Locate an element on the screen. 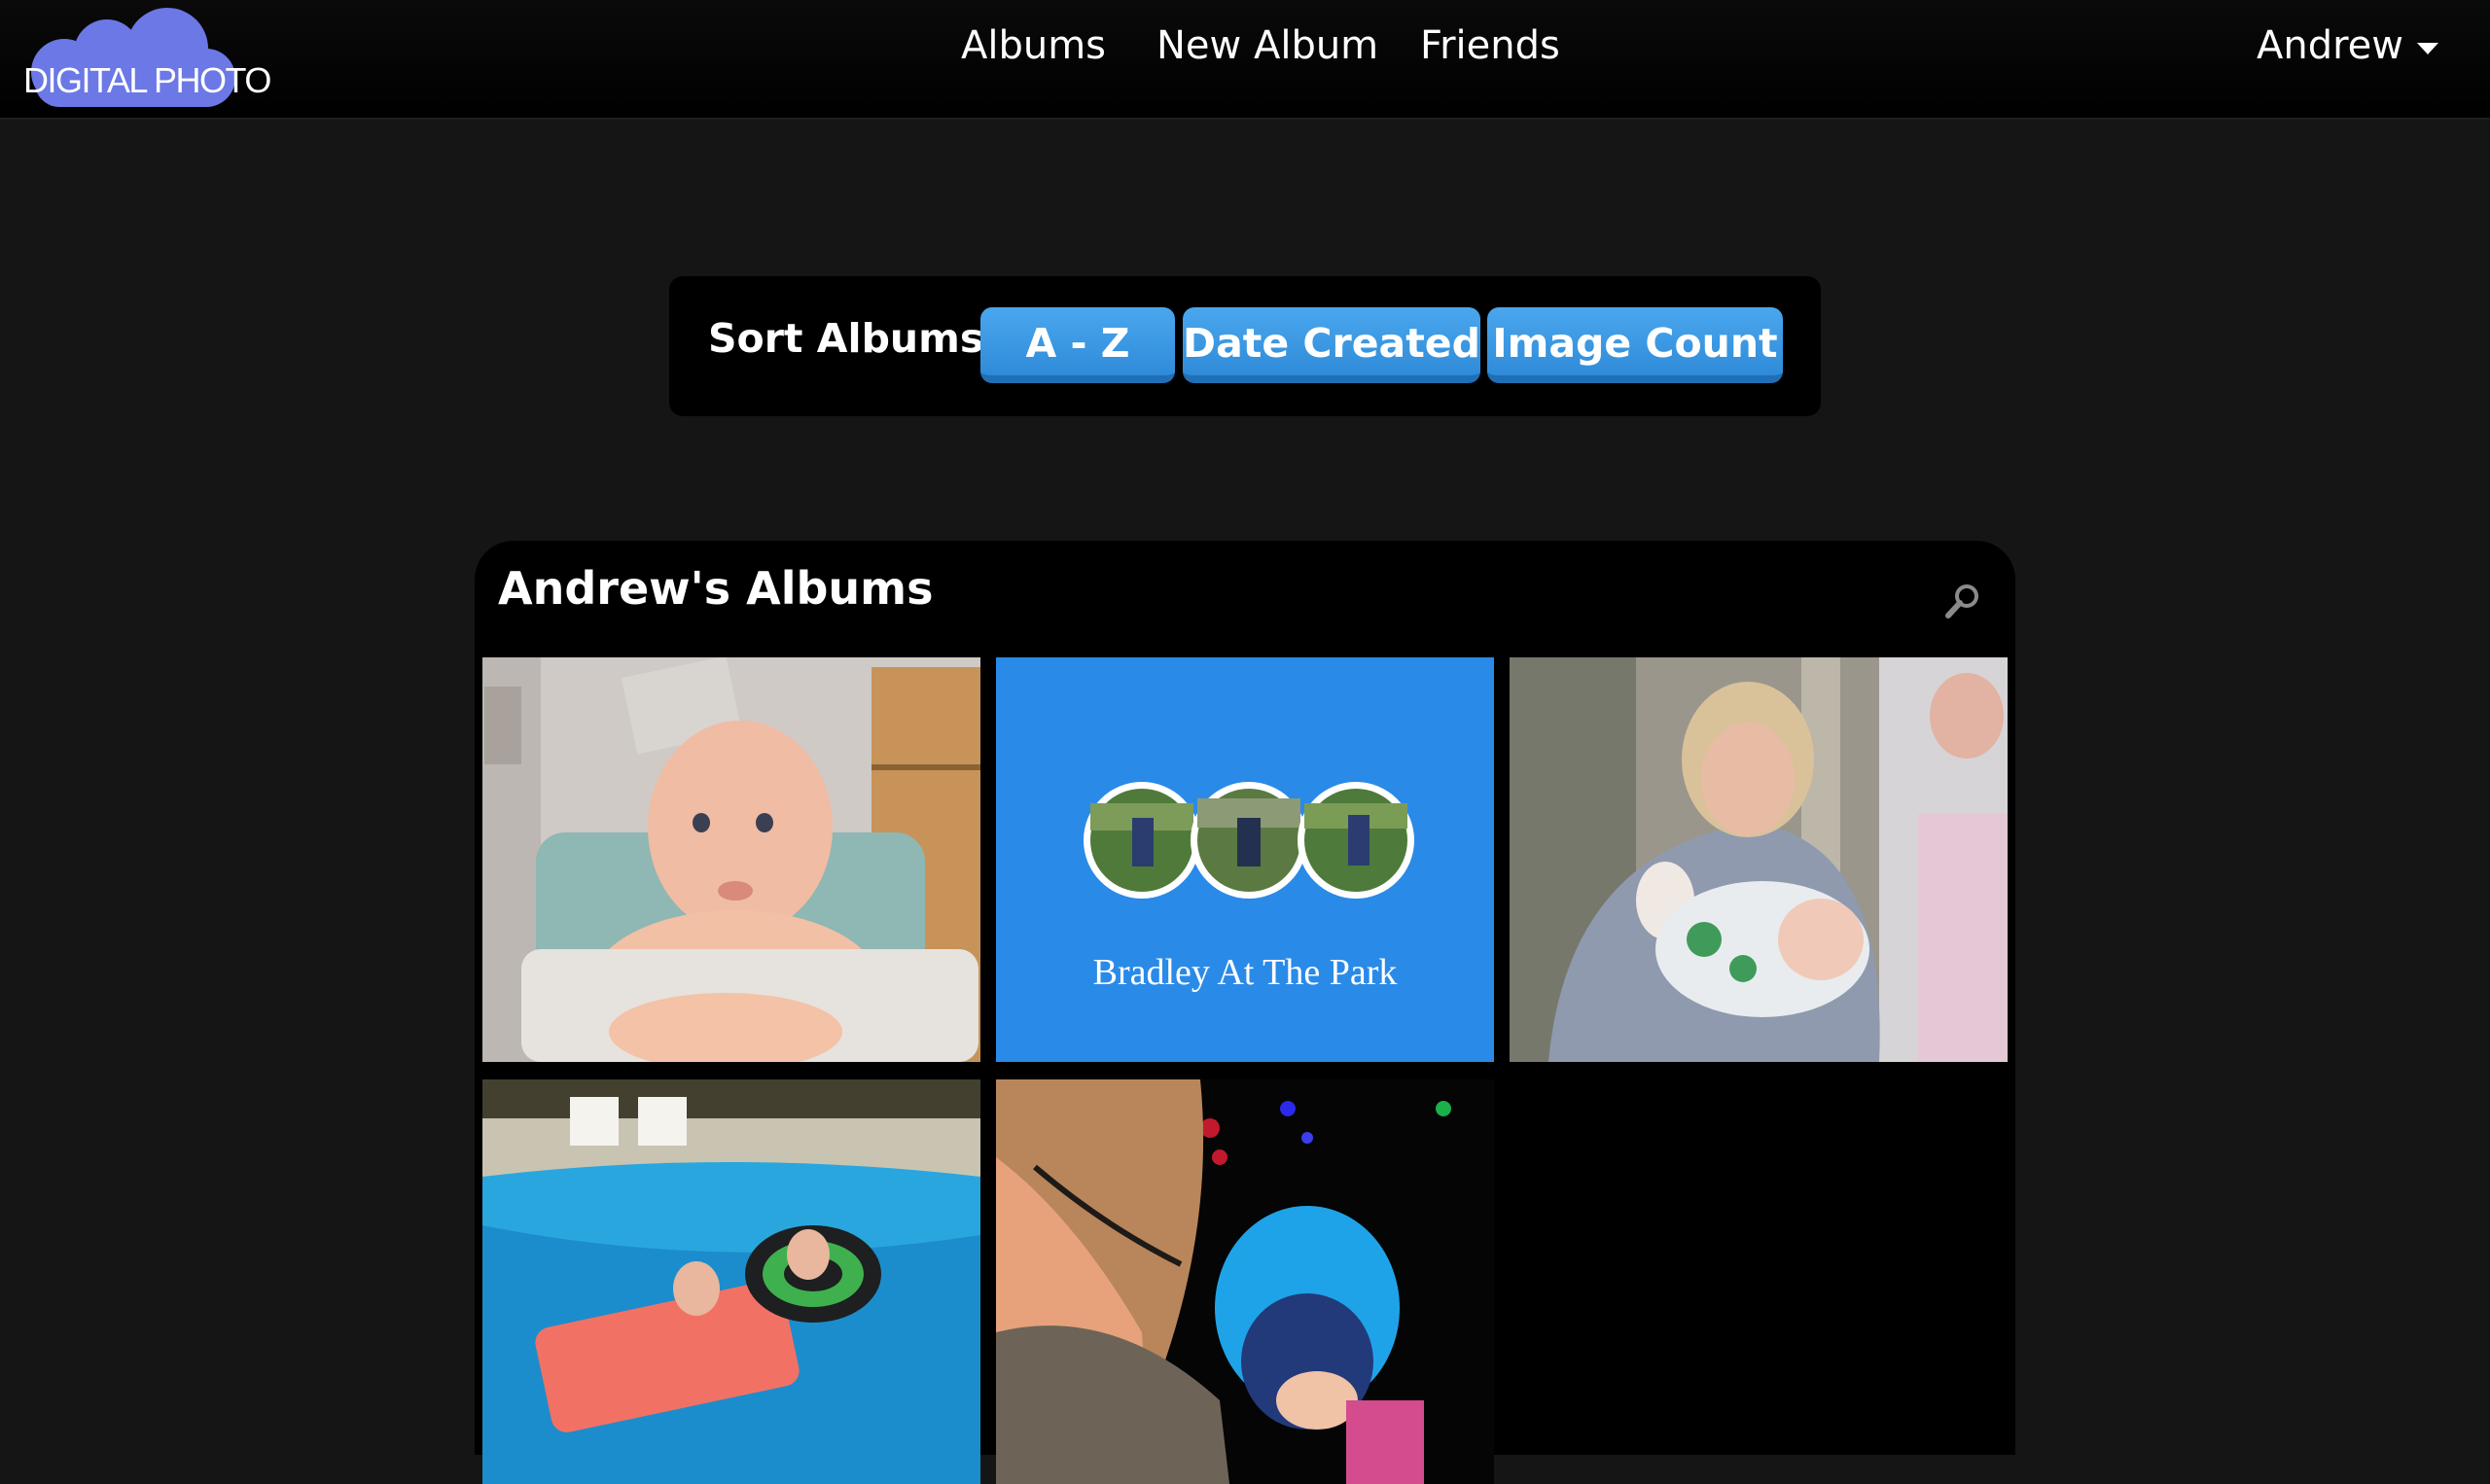 The image size is (2490, 1484). search-icon is located at coordinates (1962, 601).